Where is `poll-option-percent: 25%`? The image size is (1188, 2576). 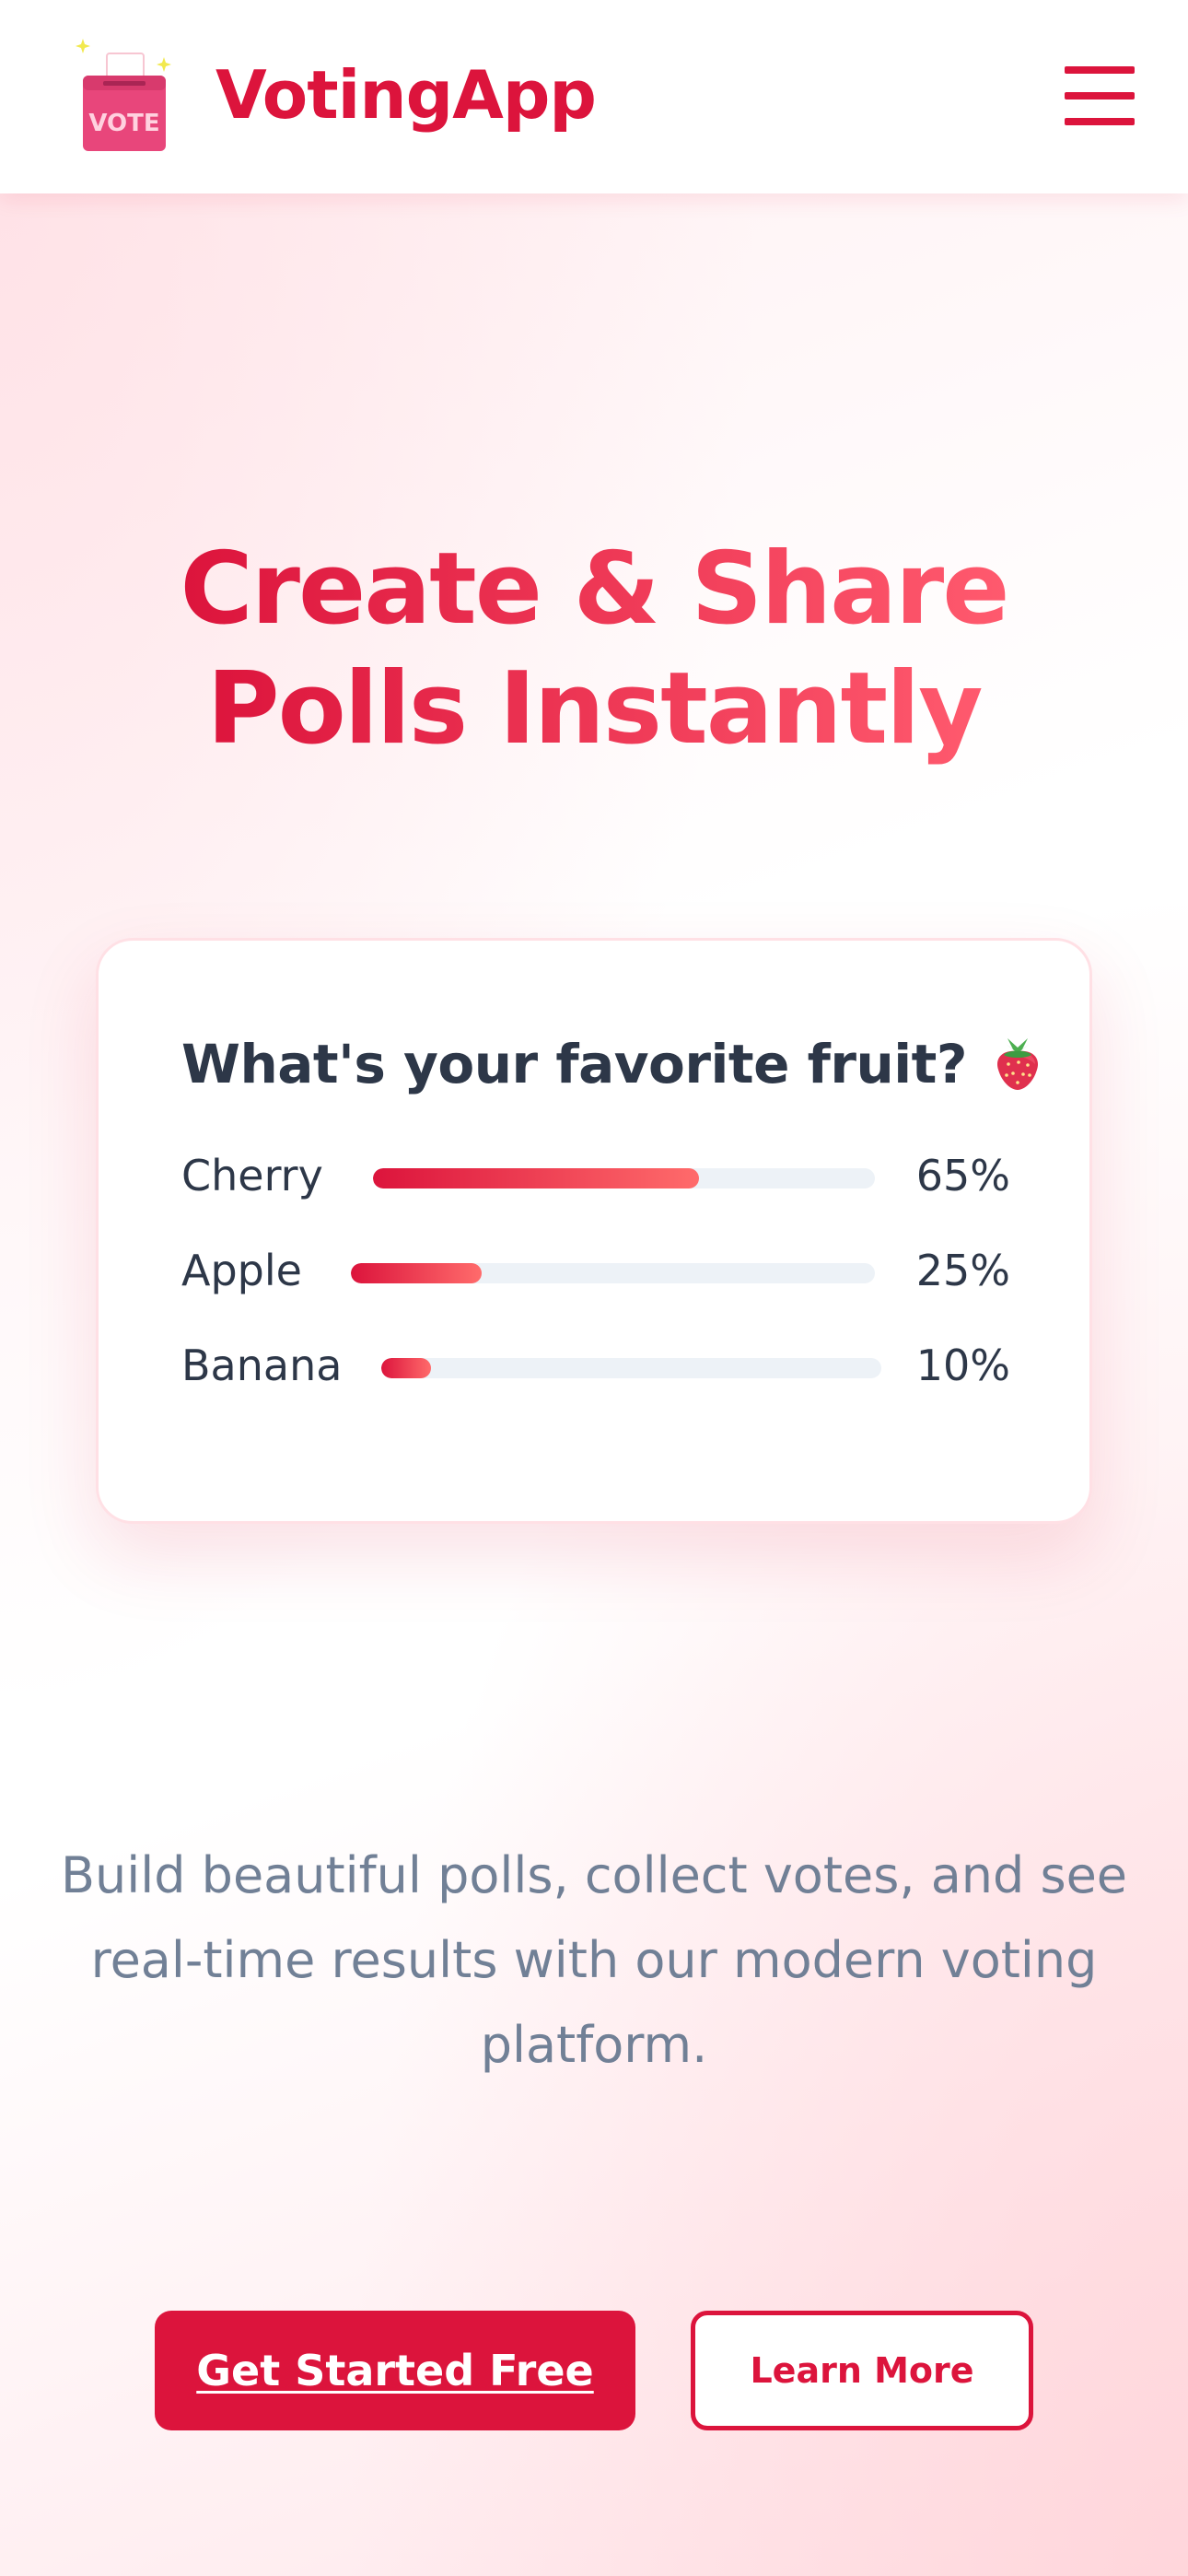 poll-option-percent: 25% is located at coordinates (962, 1270).